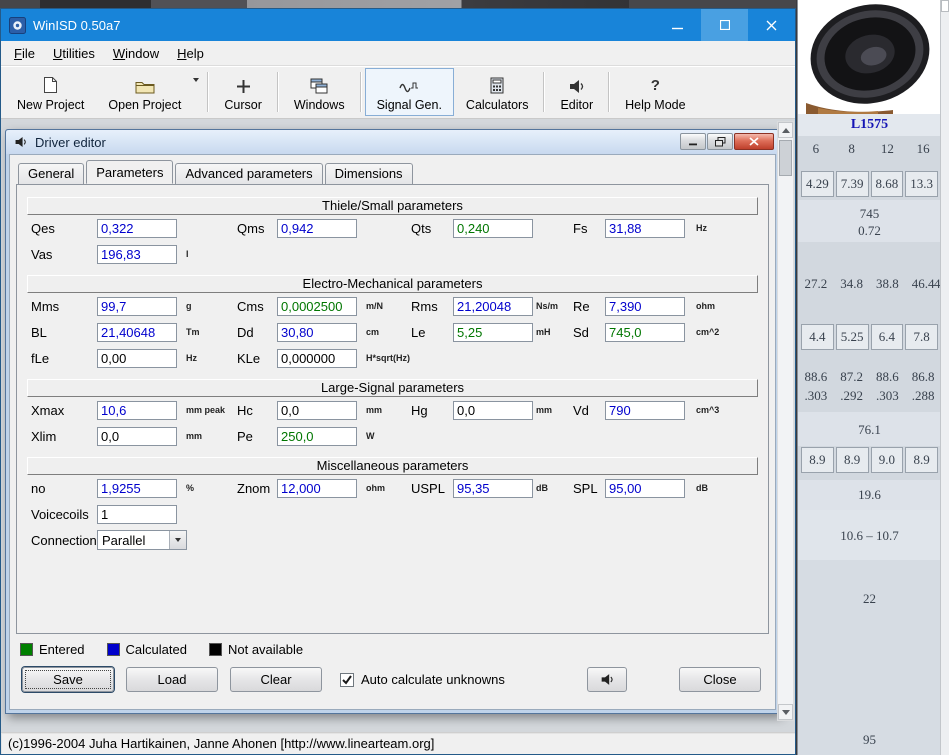 This screenshot has height=755, width=949. Describe the element at coordinates (693, 141) in the screenshot. I see `dialog-minimize-button` at that location.